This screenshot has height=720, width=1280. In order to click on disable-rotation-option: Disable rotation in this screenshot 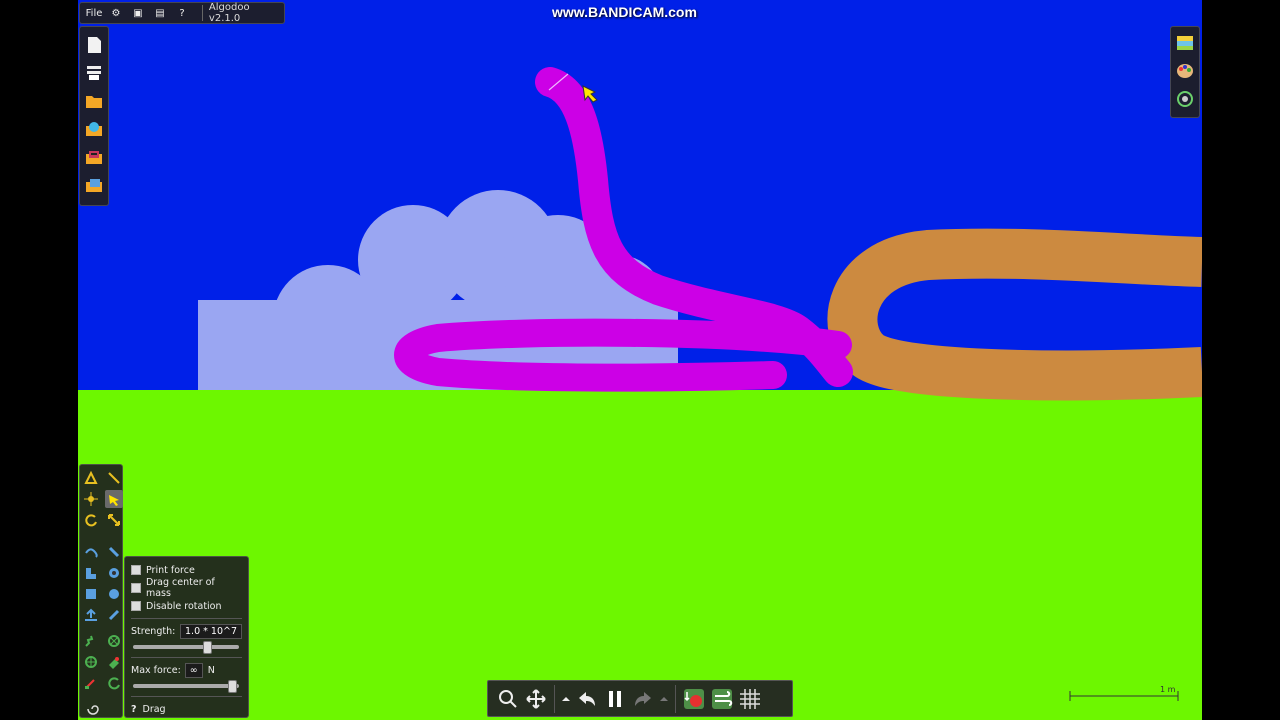, I will do `click(186, 606)`.